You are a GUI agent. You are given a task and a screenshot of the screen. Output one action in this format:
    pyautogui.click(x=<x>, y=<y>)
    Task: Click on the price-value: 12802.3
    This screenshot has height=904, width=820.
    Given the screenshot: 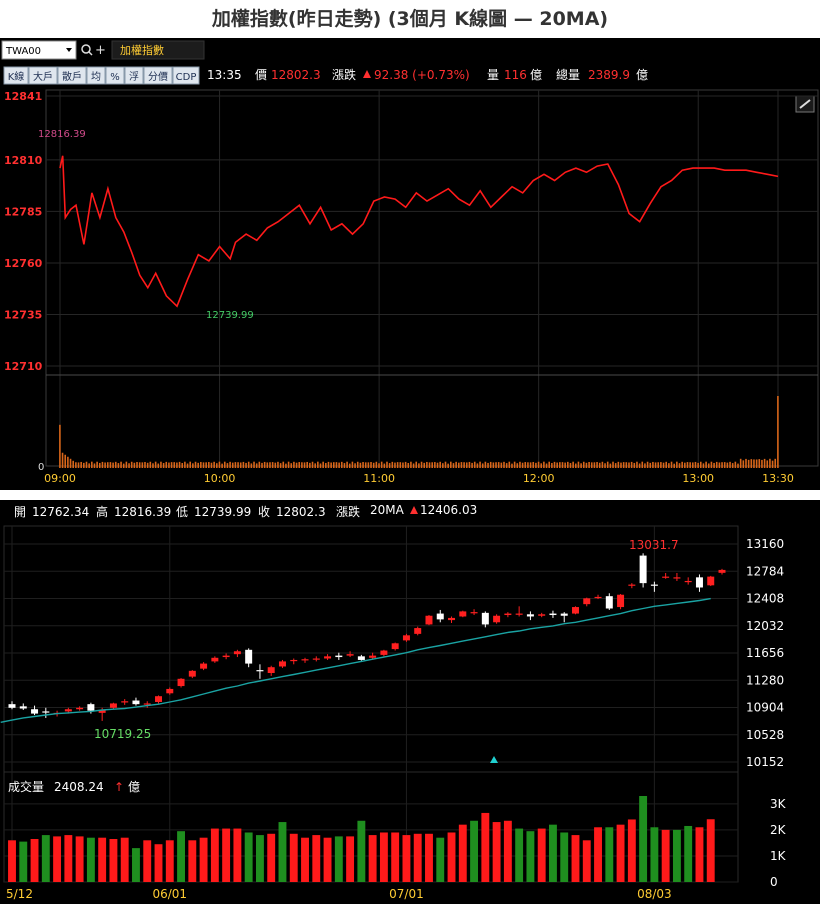 What is the action you would take?
    pyautogui.click(x=296, y=75)
    